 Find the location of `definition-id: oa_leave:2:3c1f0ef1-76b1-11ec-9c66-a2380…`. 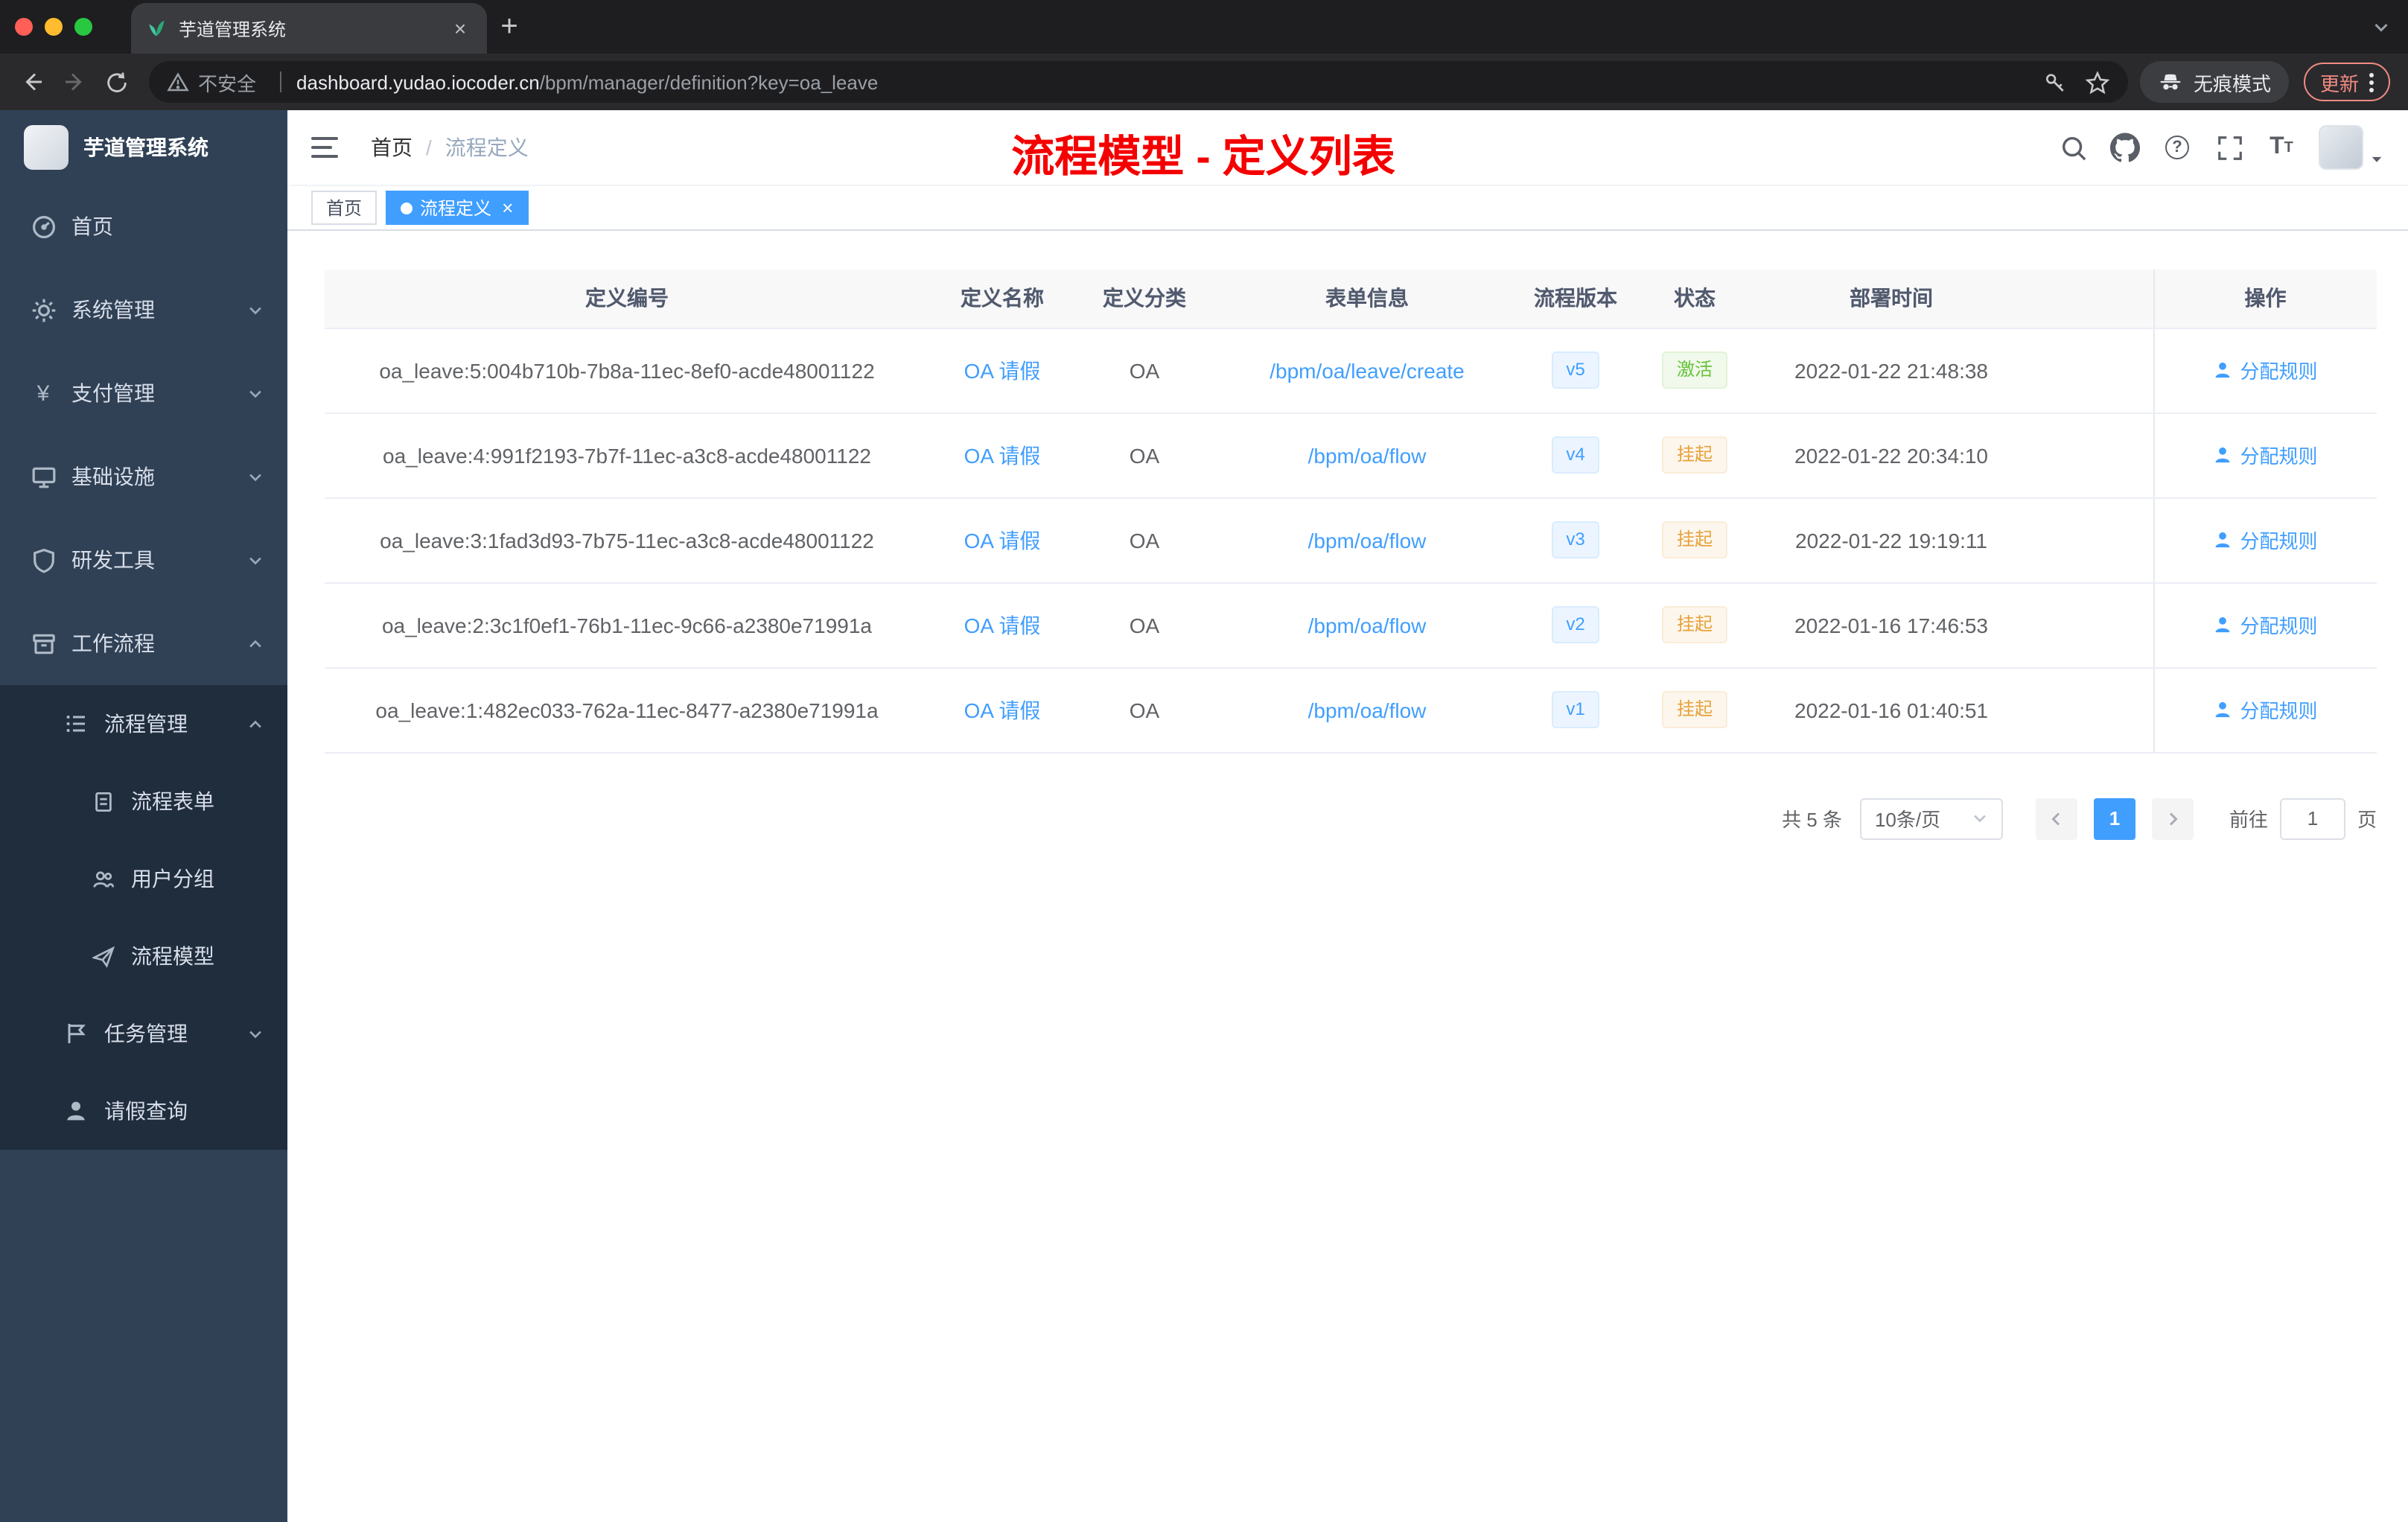

definition-id: oa_leave:2:3c1f0ef1-76b1-11ec-9c66-a2380… is located at coordinates (627, 625).